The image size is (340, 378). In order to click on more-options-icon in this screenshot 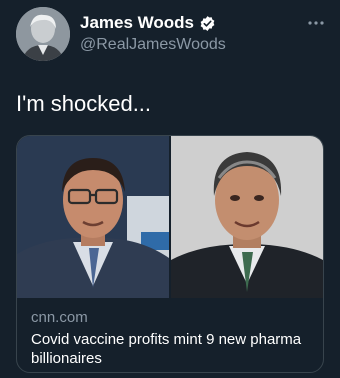, I will do `click(316, 20)`.